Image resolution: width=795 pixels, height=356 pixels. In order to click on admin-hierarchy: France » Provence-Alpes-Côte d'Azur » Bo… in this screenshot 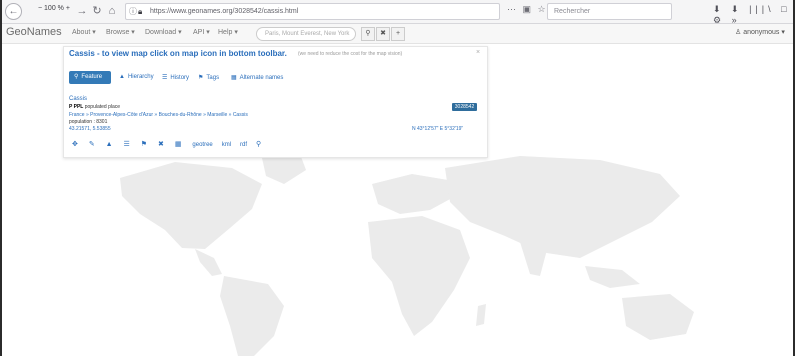, I will do `click(158, 115)`.